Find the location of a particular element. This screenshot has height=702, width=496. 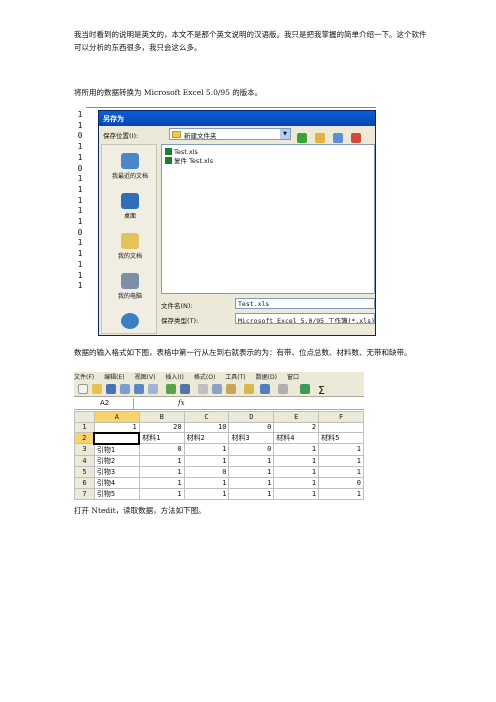

cell: 材料4 is located at coordinates (296, 438).